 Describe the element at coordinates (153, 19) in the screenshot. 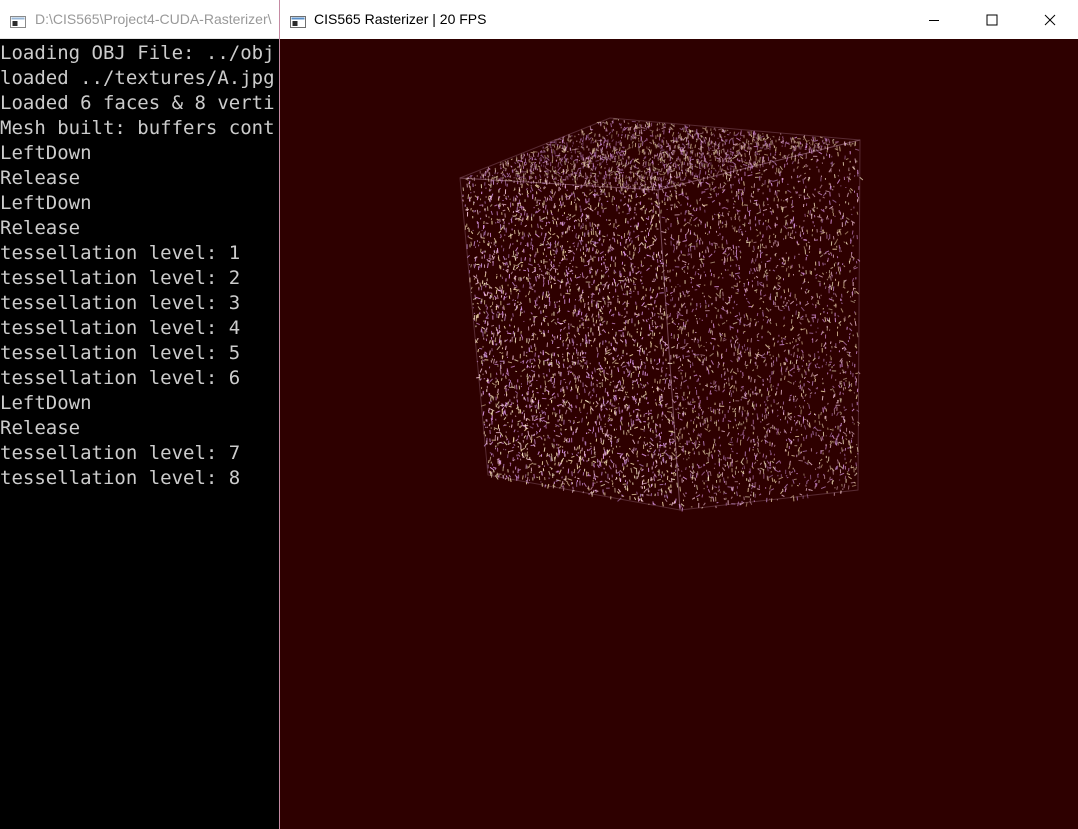

I see `console-title: D:\CIS565\Project4-CUDA-Rasterizer\` at that location.